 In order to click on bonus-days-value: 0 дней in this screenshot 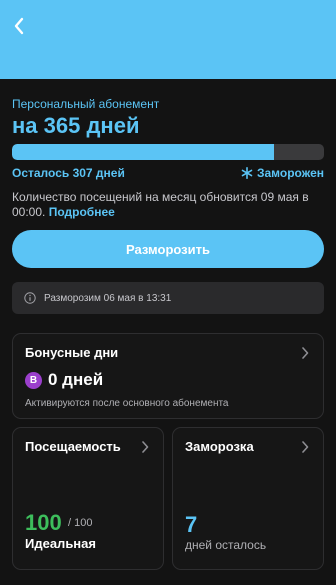, I will do `click(76, 379)`.